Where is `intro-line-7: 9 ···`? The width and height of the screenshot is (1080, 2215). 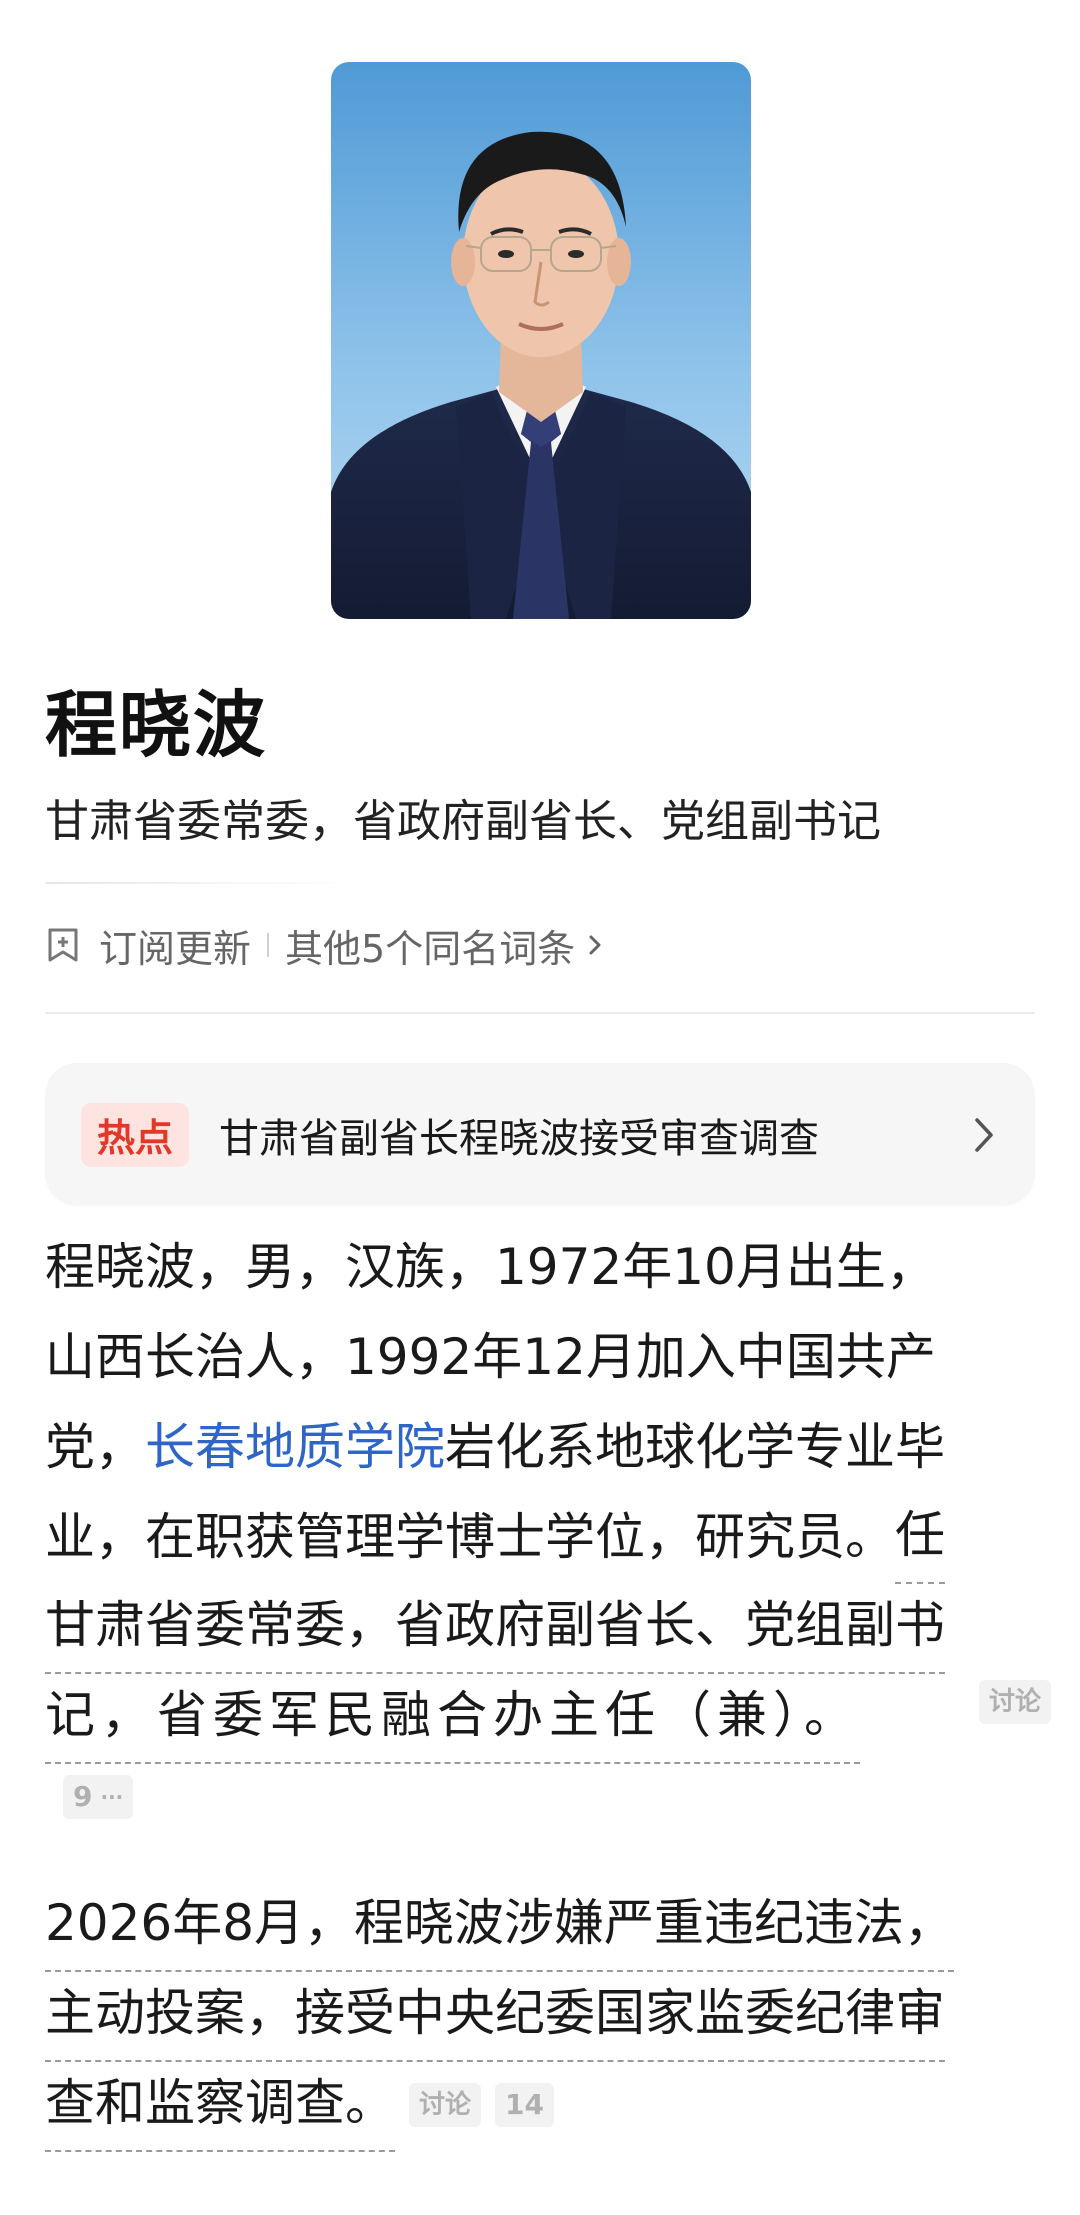 intro-line-7: 9 ··· is located at coordinates (542, 1797).